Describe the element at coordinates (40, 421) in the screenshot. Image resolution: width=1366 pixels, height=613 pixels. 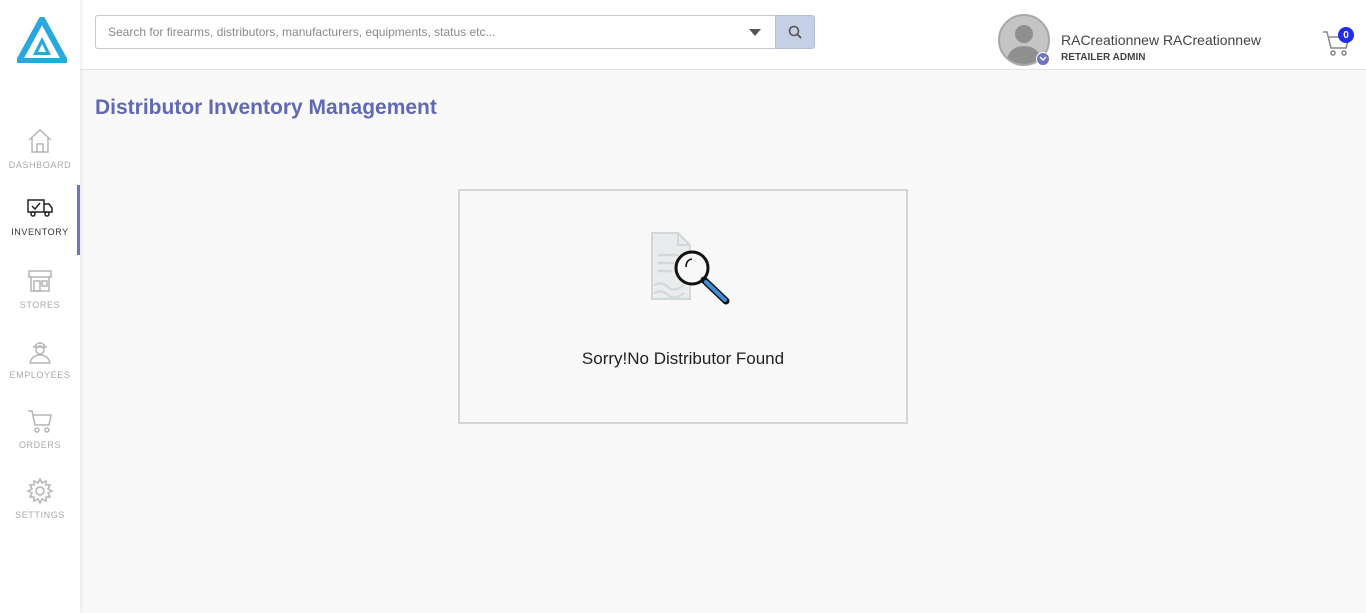
I see `cart-icon` at that location.